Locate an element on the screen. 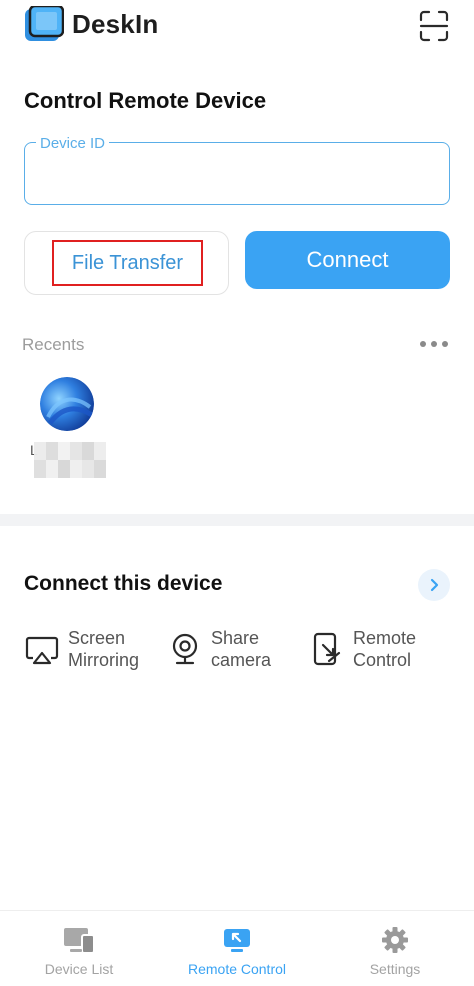  feature-line2: Control is located at coordinates (382, 660).